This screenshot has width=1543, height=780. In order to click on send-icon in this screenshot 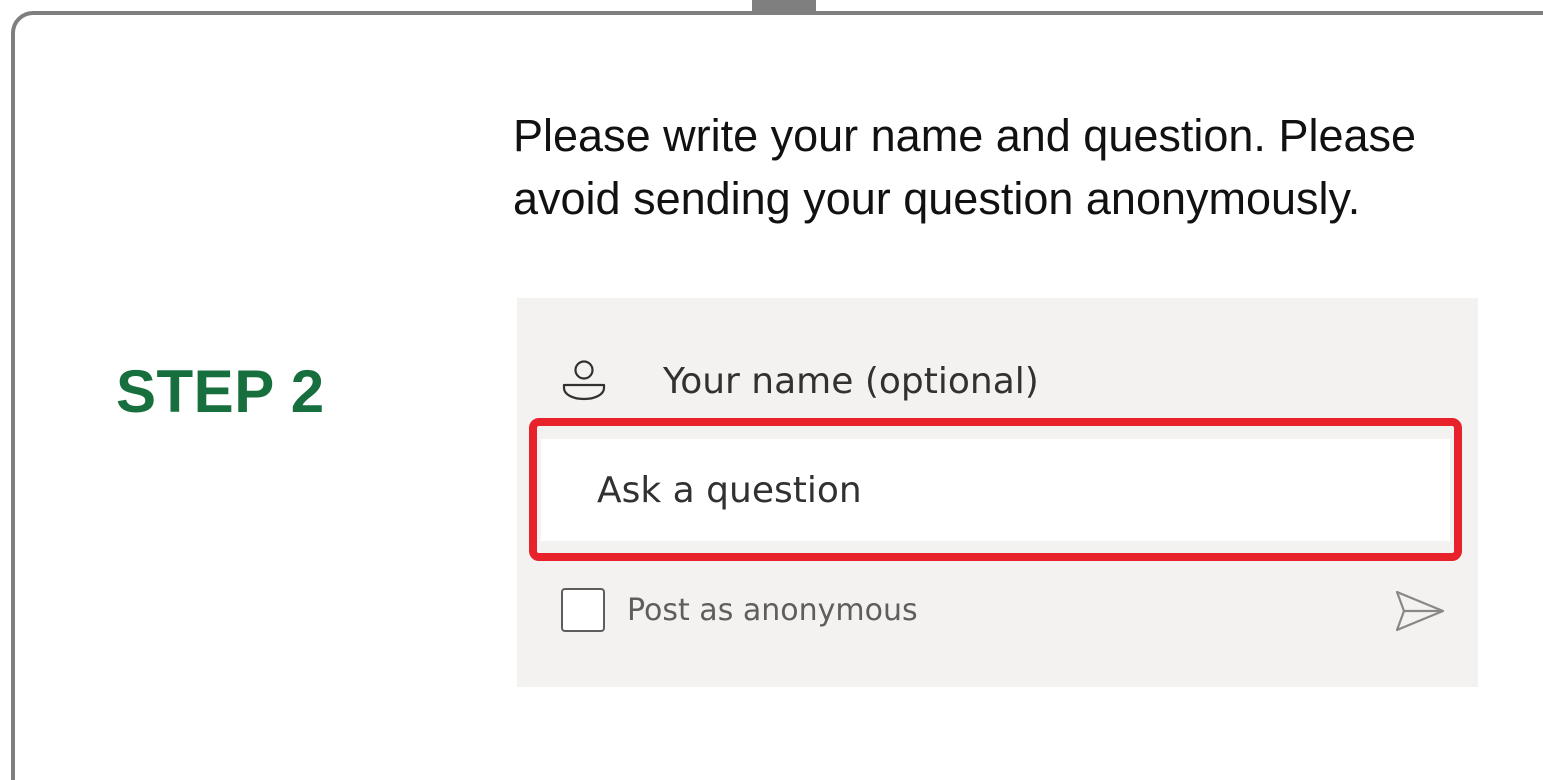, I will do `click(1420, 611)`.